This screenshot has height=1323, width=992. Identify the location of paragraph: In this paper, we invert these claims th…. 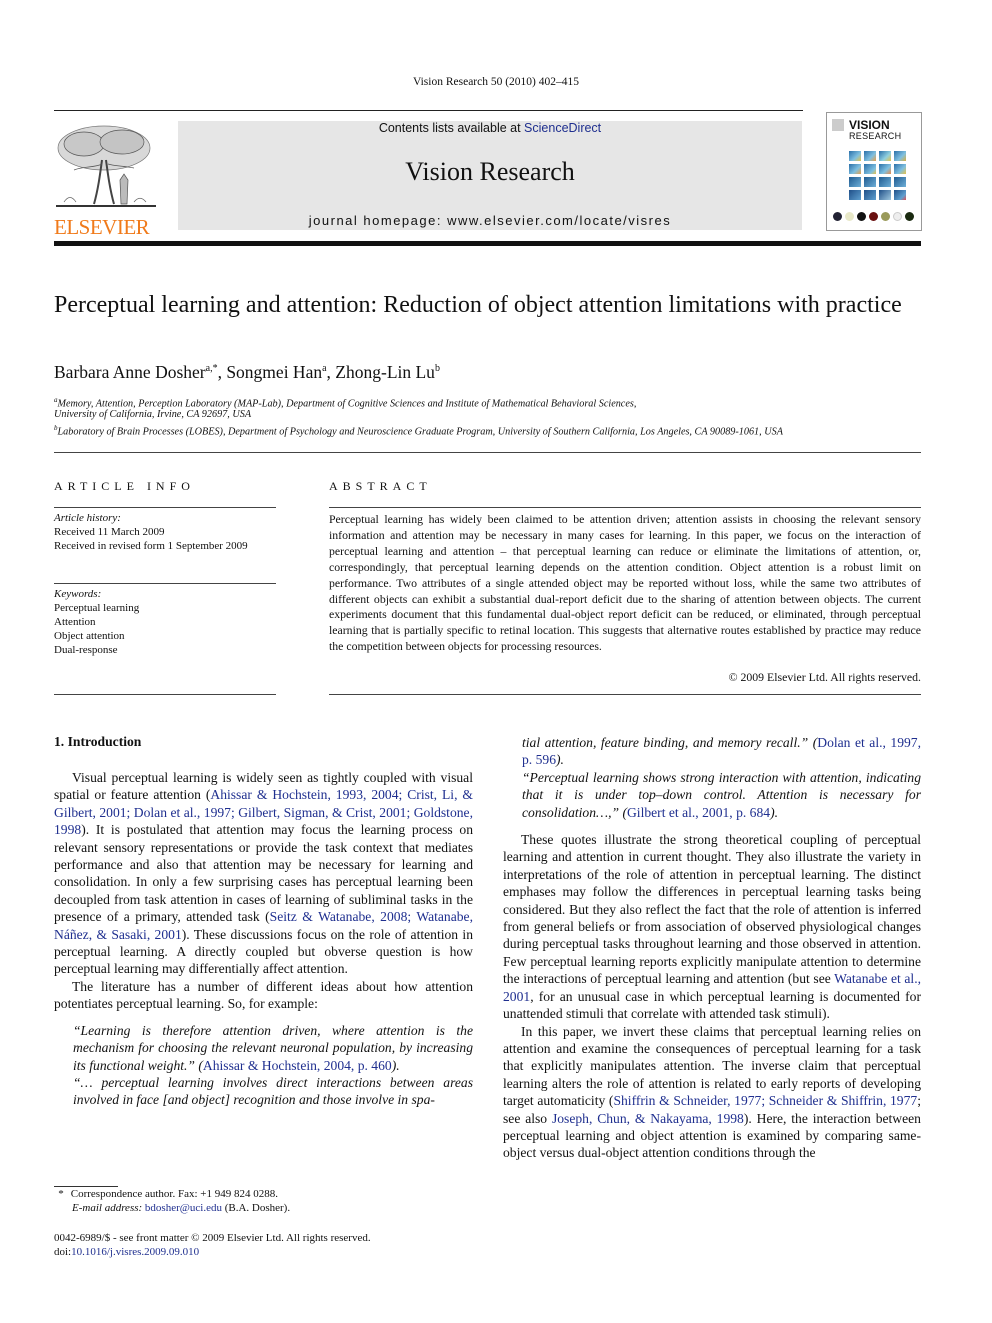
(712, 1092).